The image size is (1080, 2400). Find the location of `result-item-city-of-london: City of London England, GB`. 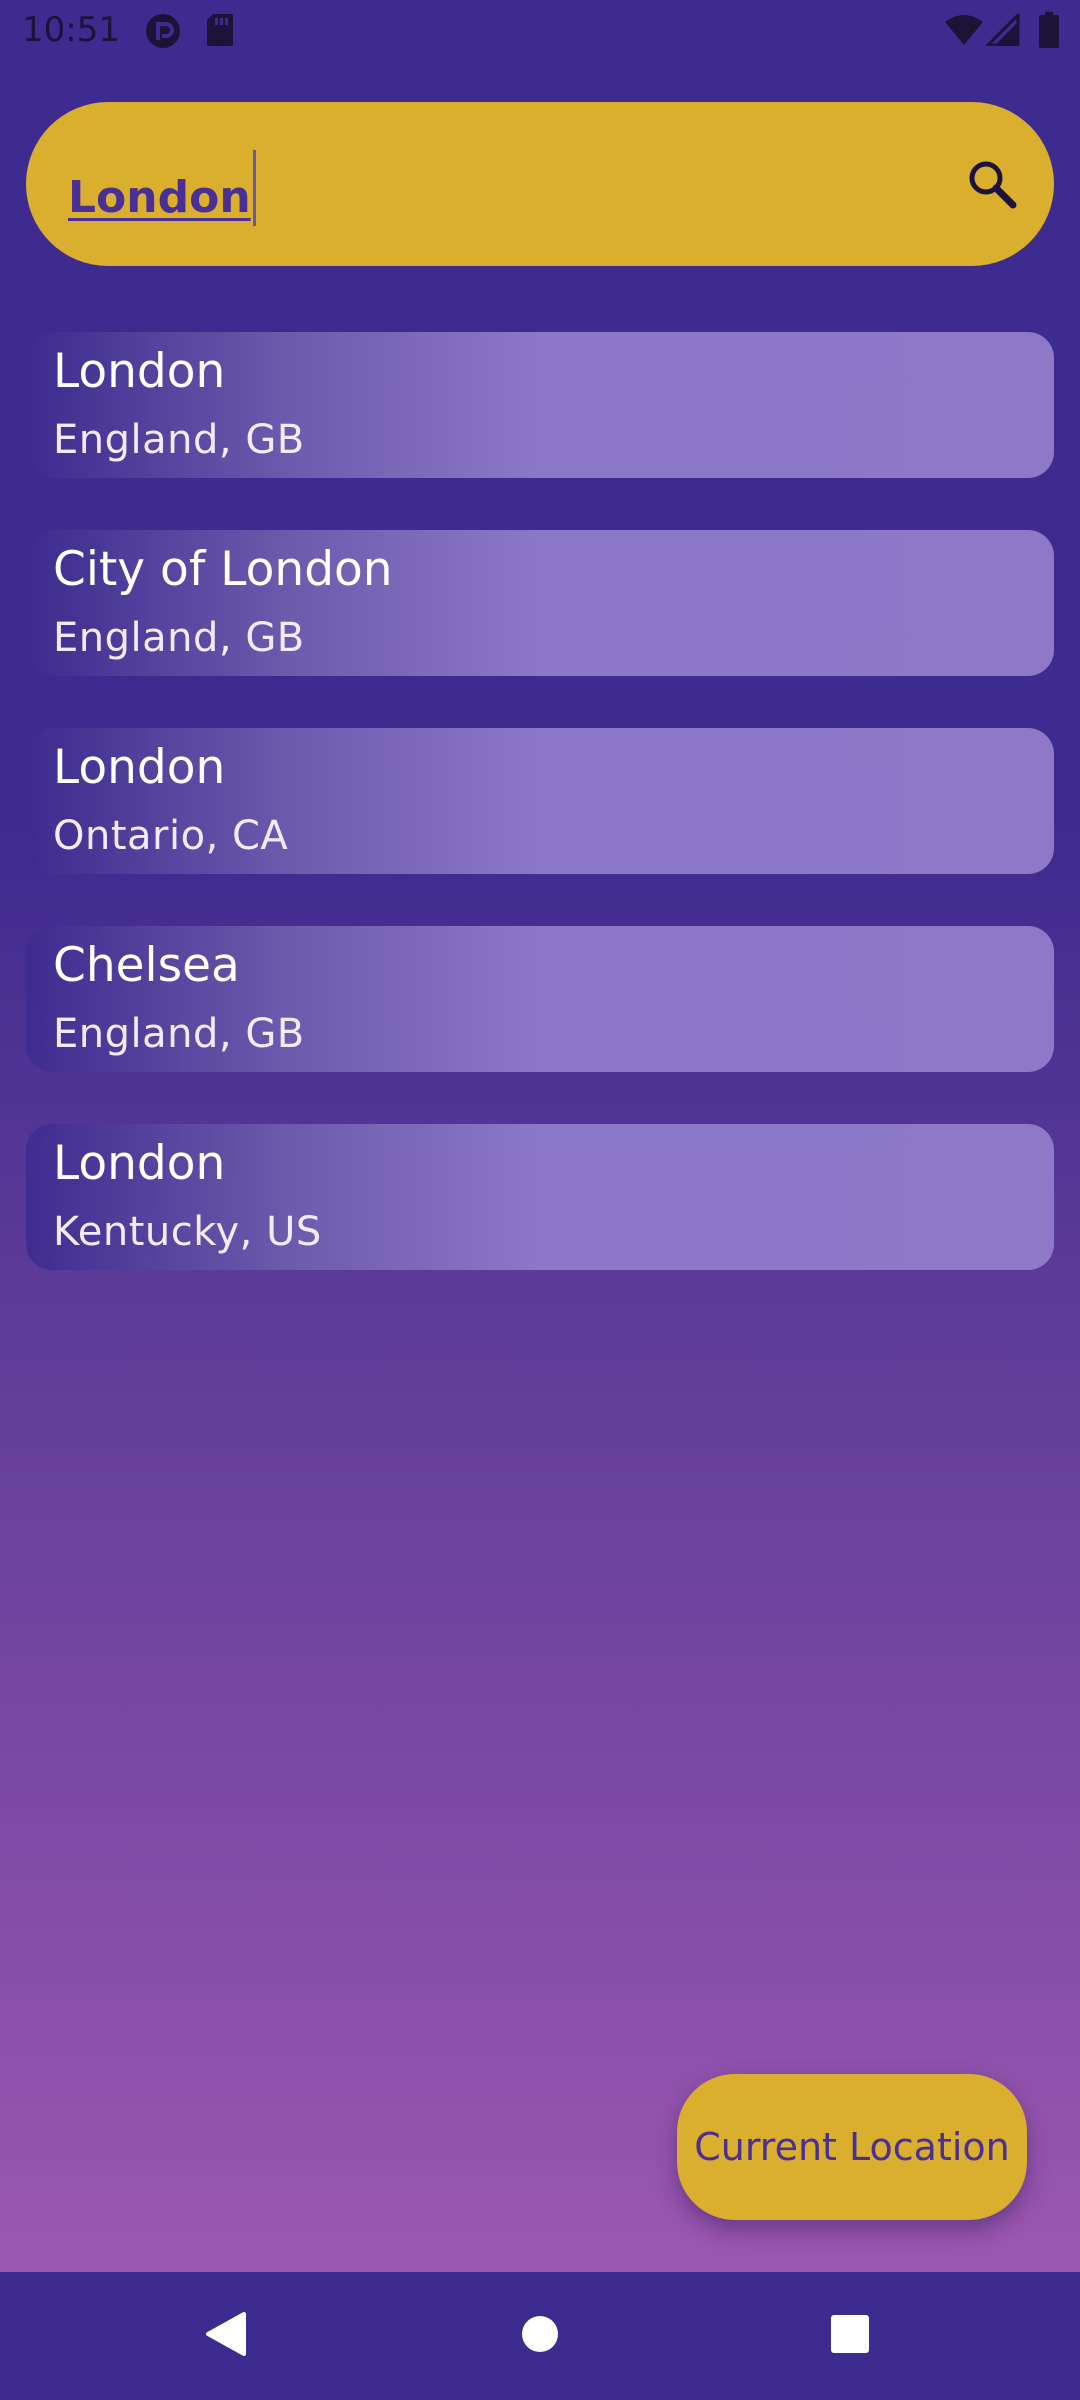

result-item-city-of-london: City of London England, GB is located at coordinates (540, 603).